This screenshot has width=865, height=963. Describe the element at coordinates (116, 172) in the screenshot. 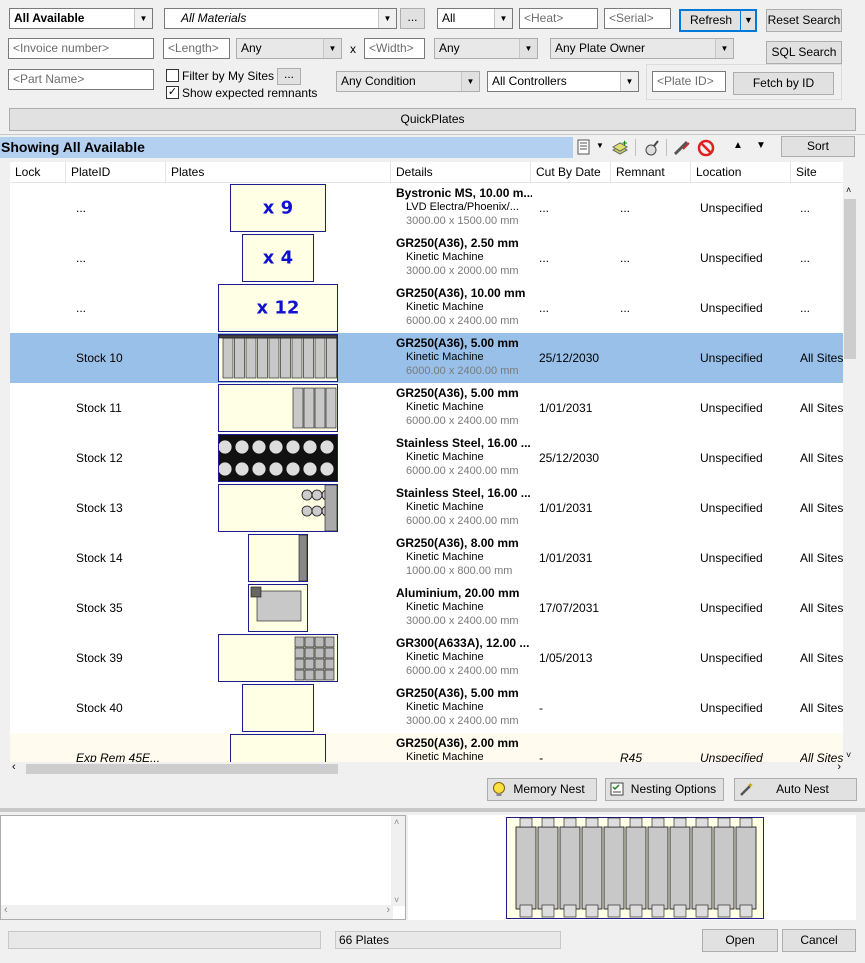

I see `column-header-plateid: PlateID` at that location.